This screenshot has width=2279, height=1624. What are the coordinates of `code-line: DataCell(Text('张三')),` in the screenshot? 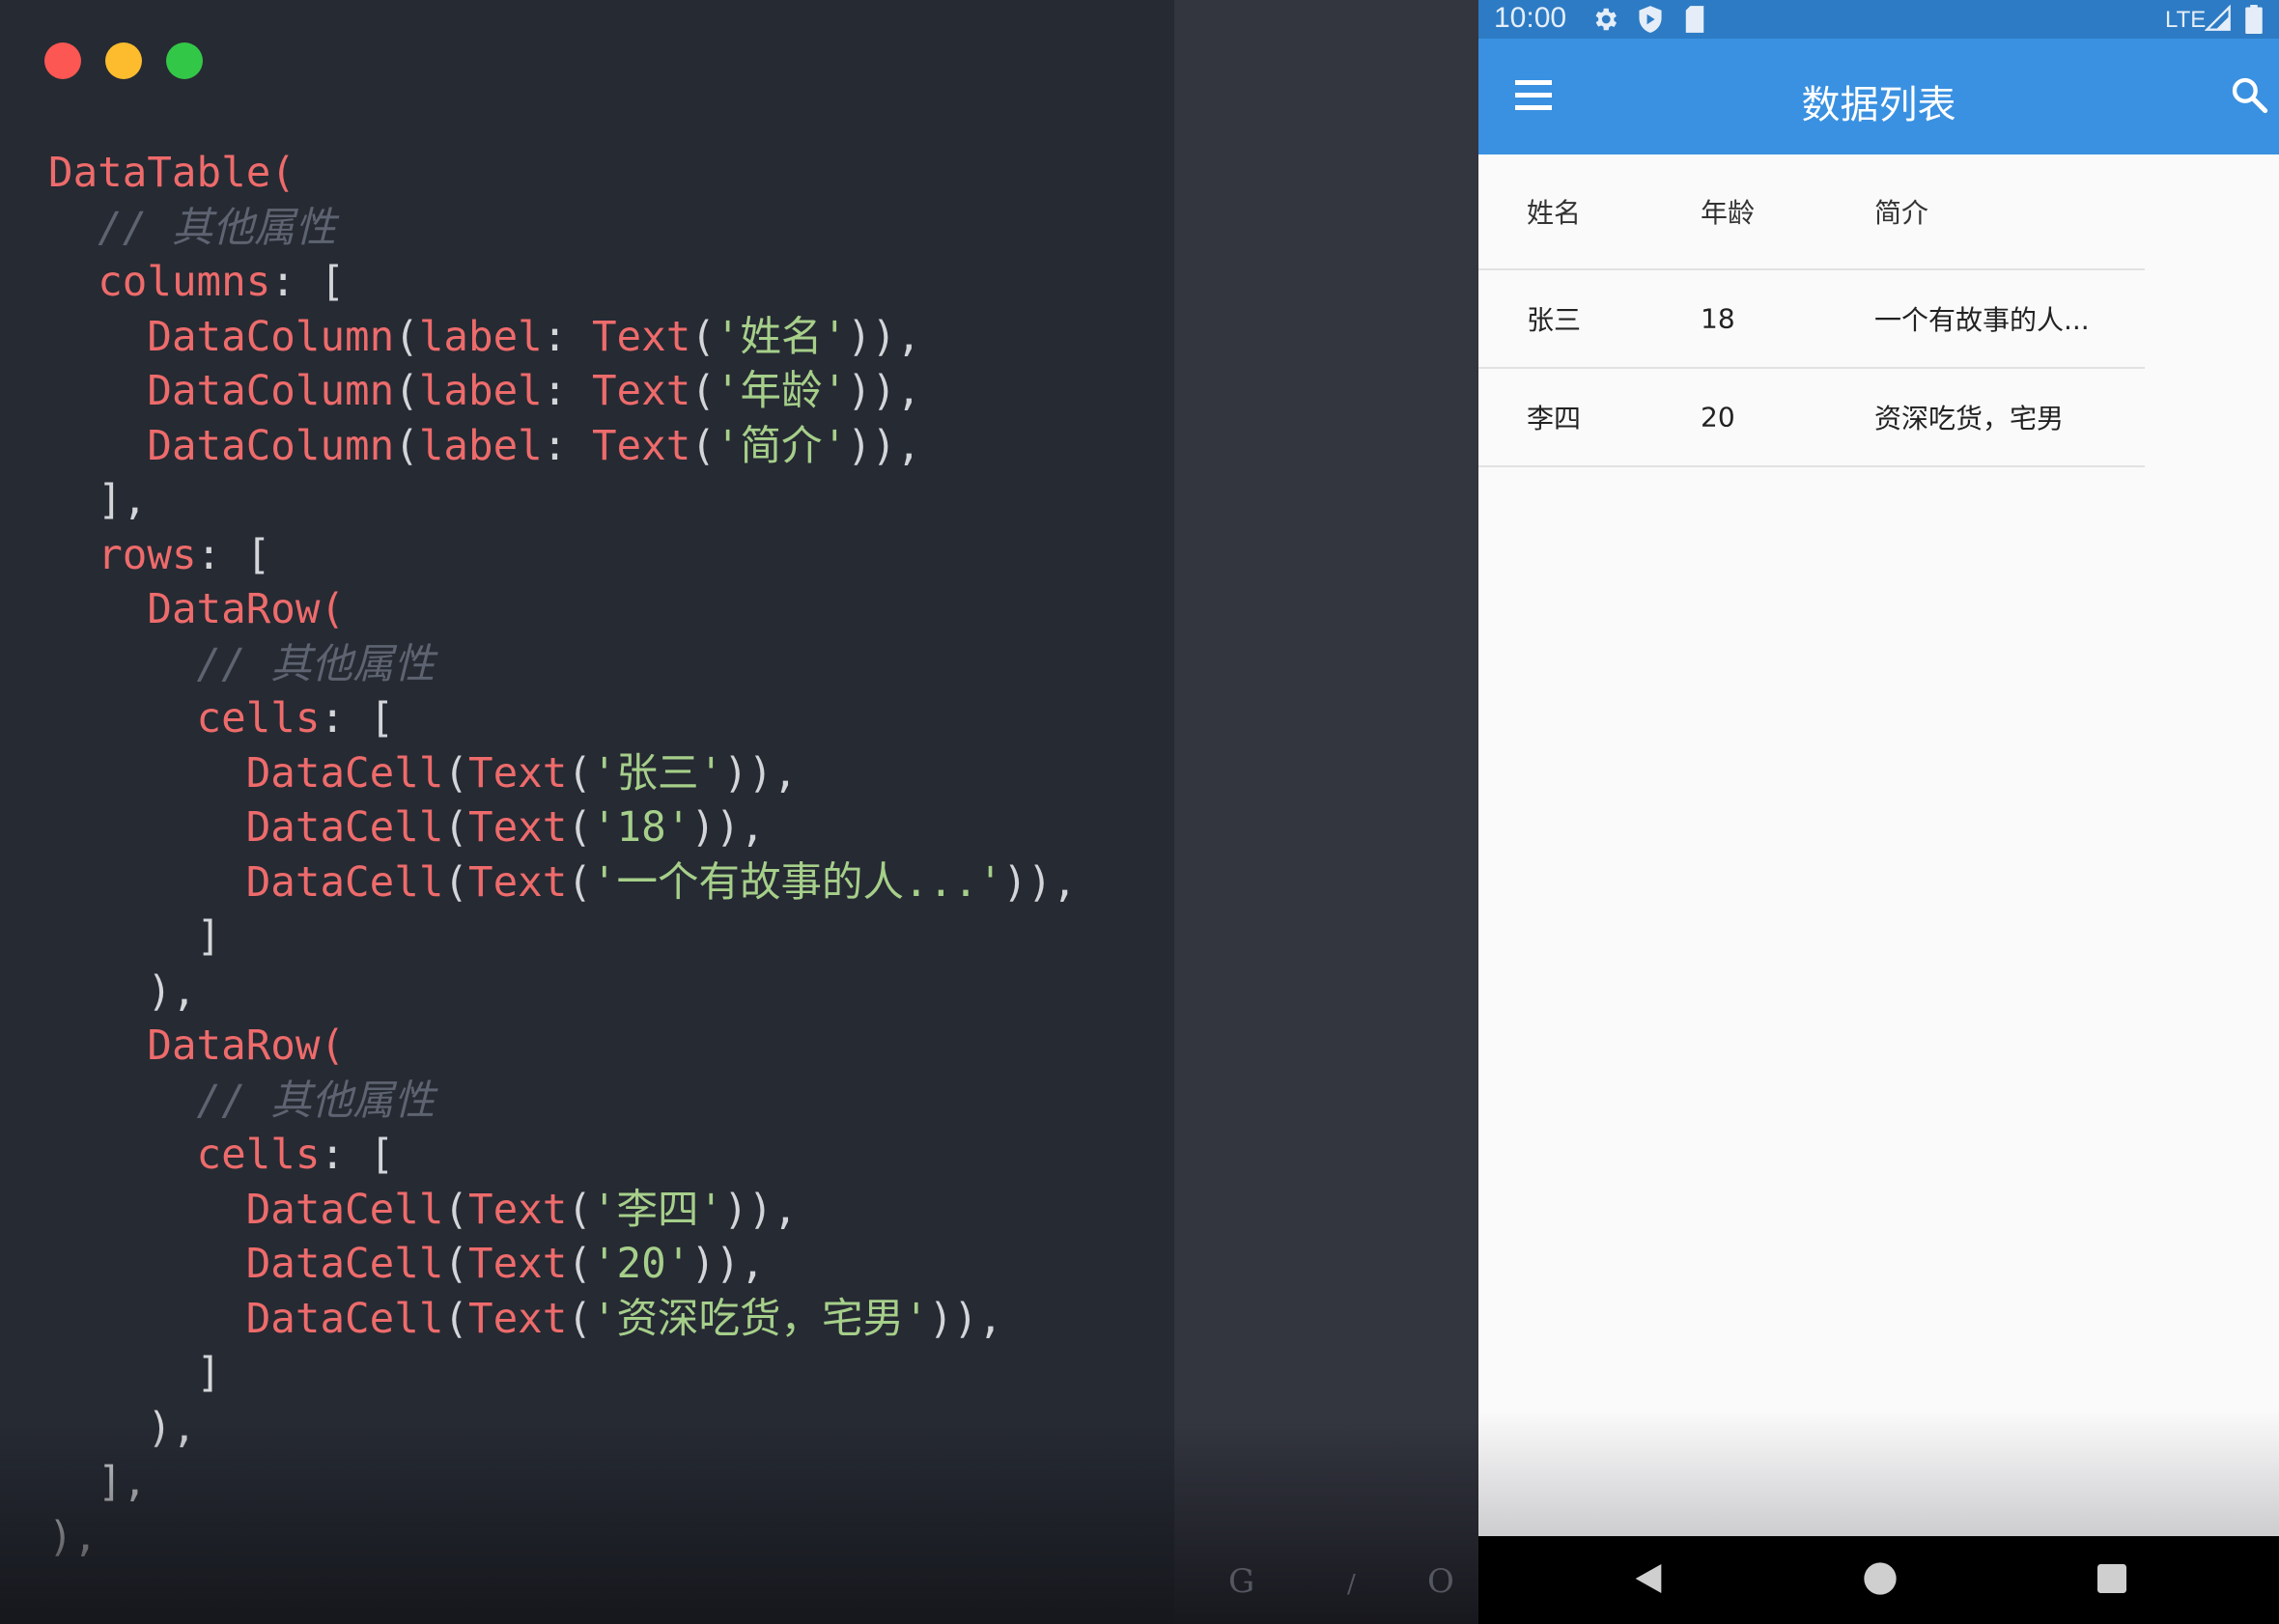 It's located at (562, 775).